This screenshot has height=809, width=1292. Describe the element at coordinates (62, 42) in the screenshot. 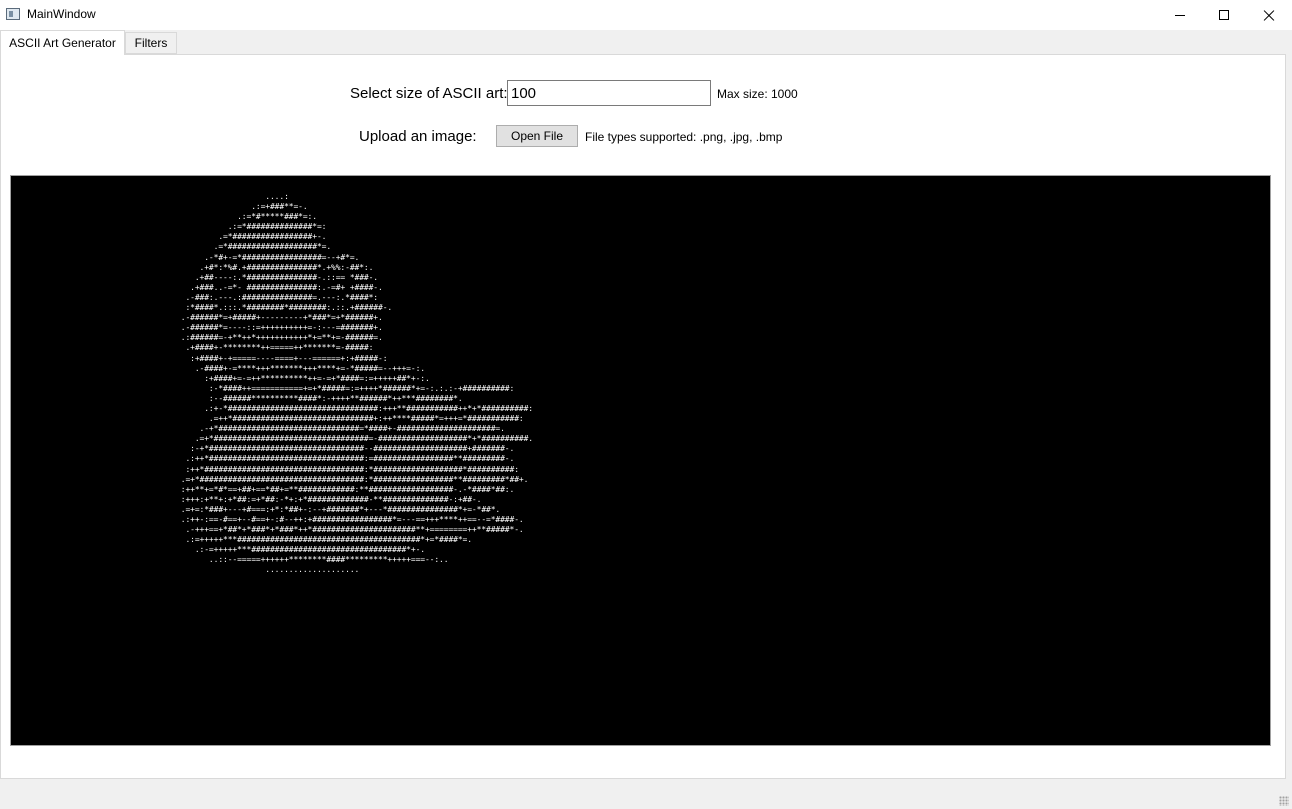

I see `tab-ascii-art-generator: ASCII Art Generator` at that location.